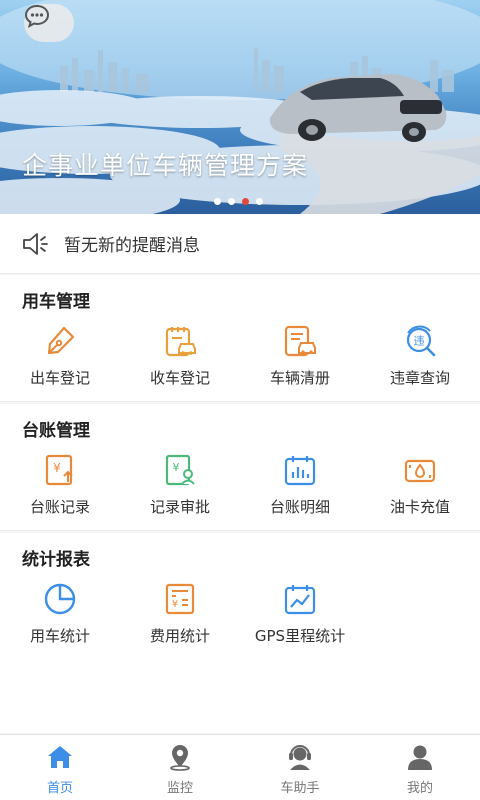  Describe the element at coordinates (300, 757) in the screenshot. I see `assistant-icon` at that location.